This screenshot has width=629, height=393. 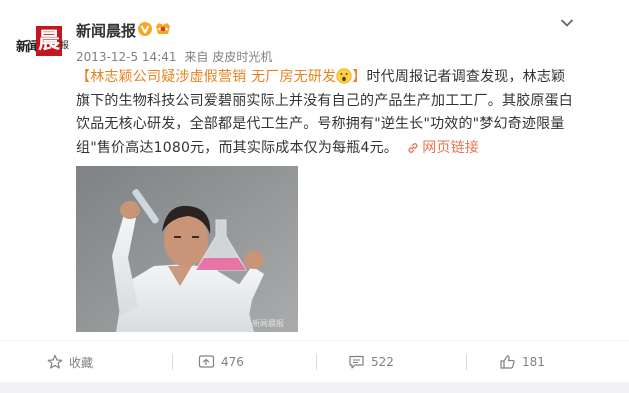 What do you see at coordinates (359, 77) in the screenshot?
I see `headline-bracket-close: 】` at bounding box center [359, 77].